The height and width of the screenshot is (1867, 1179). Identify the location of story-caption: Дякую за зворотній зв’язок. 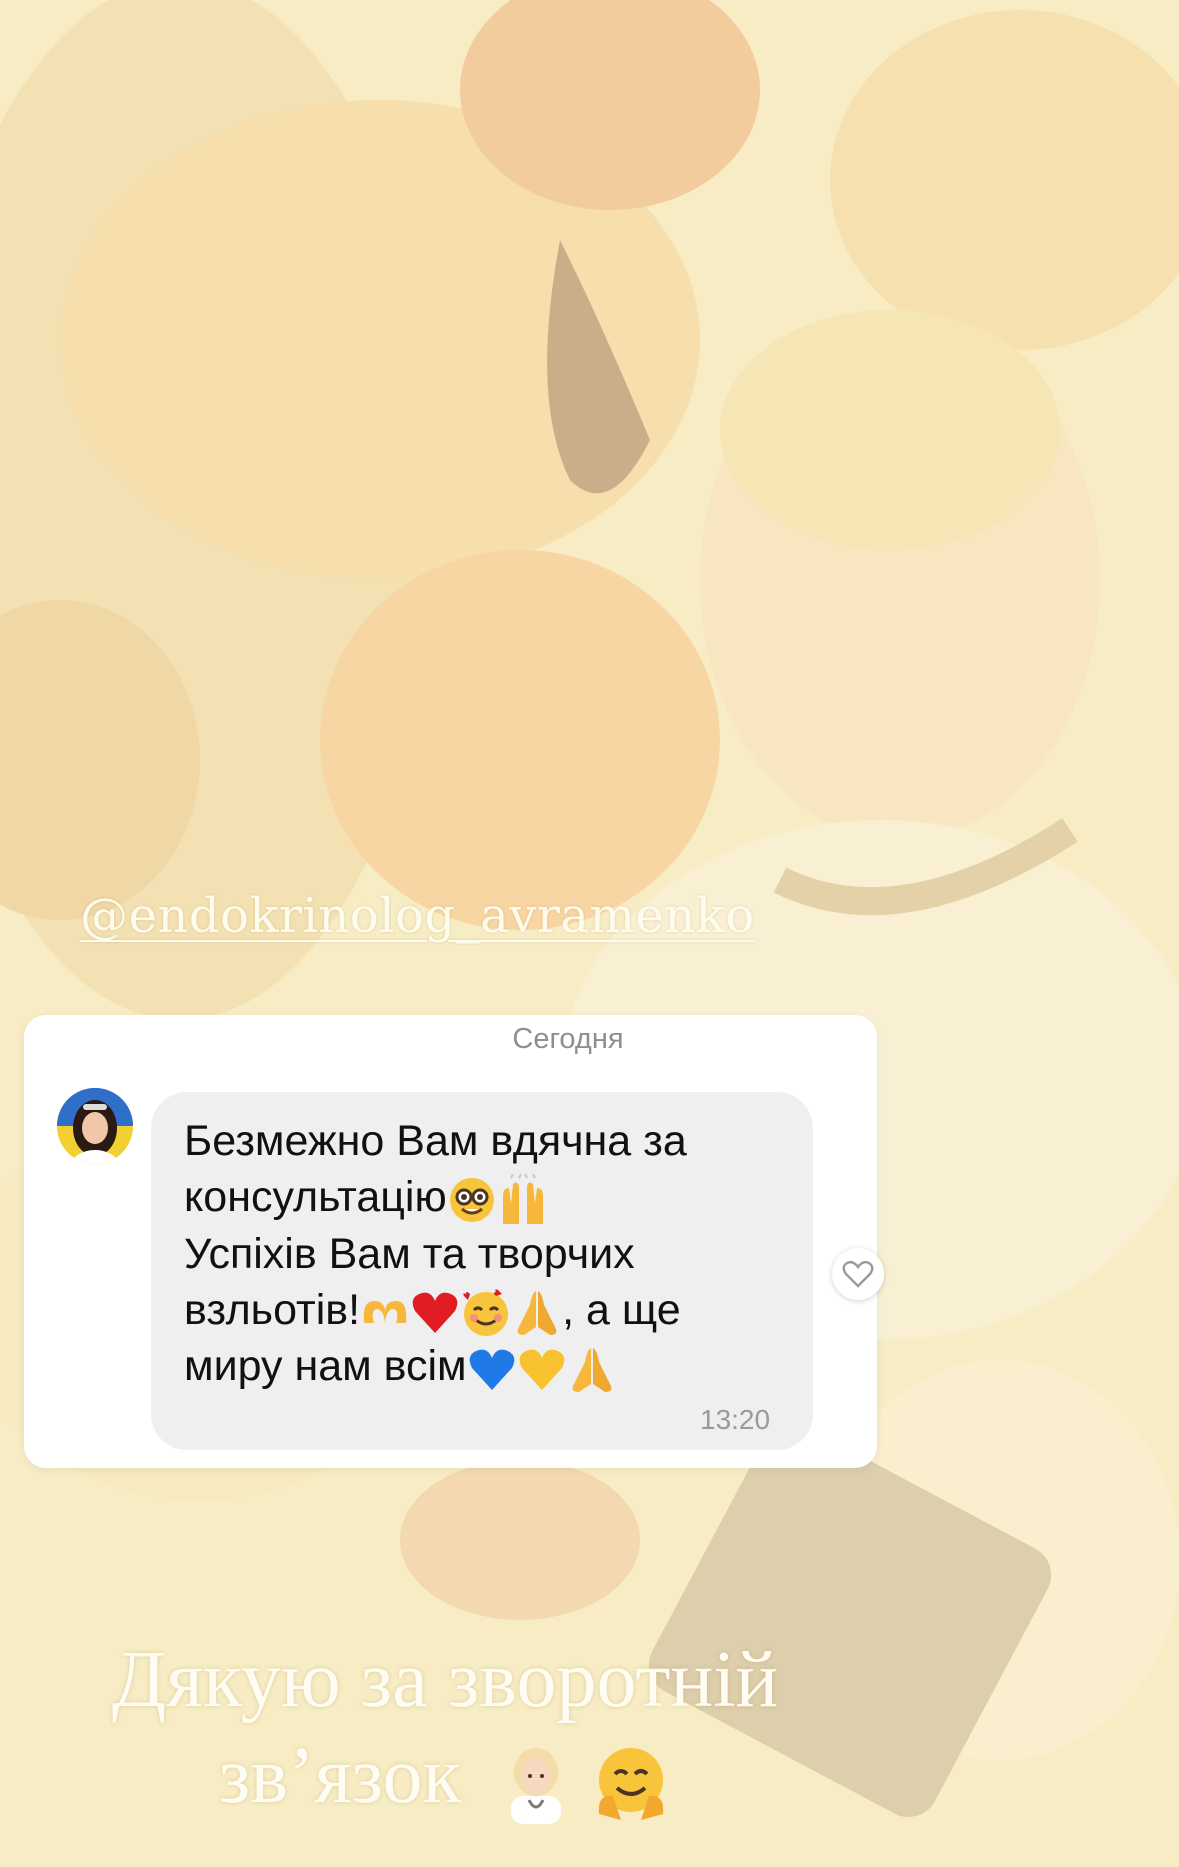
(445, 1728).